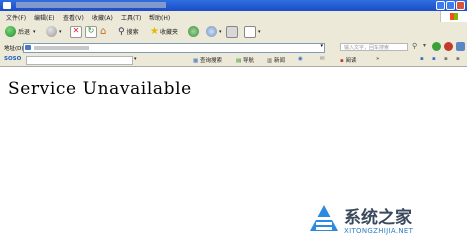 The height and width of the screenshot is (252, 467). Describe the element at coordinates (460, 5) in the screenshot. I see `close-button` at that location.